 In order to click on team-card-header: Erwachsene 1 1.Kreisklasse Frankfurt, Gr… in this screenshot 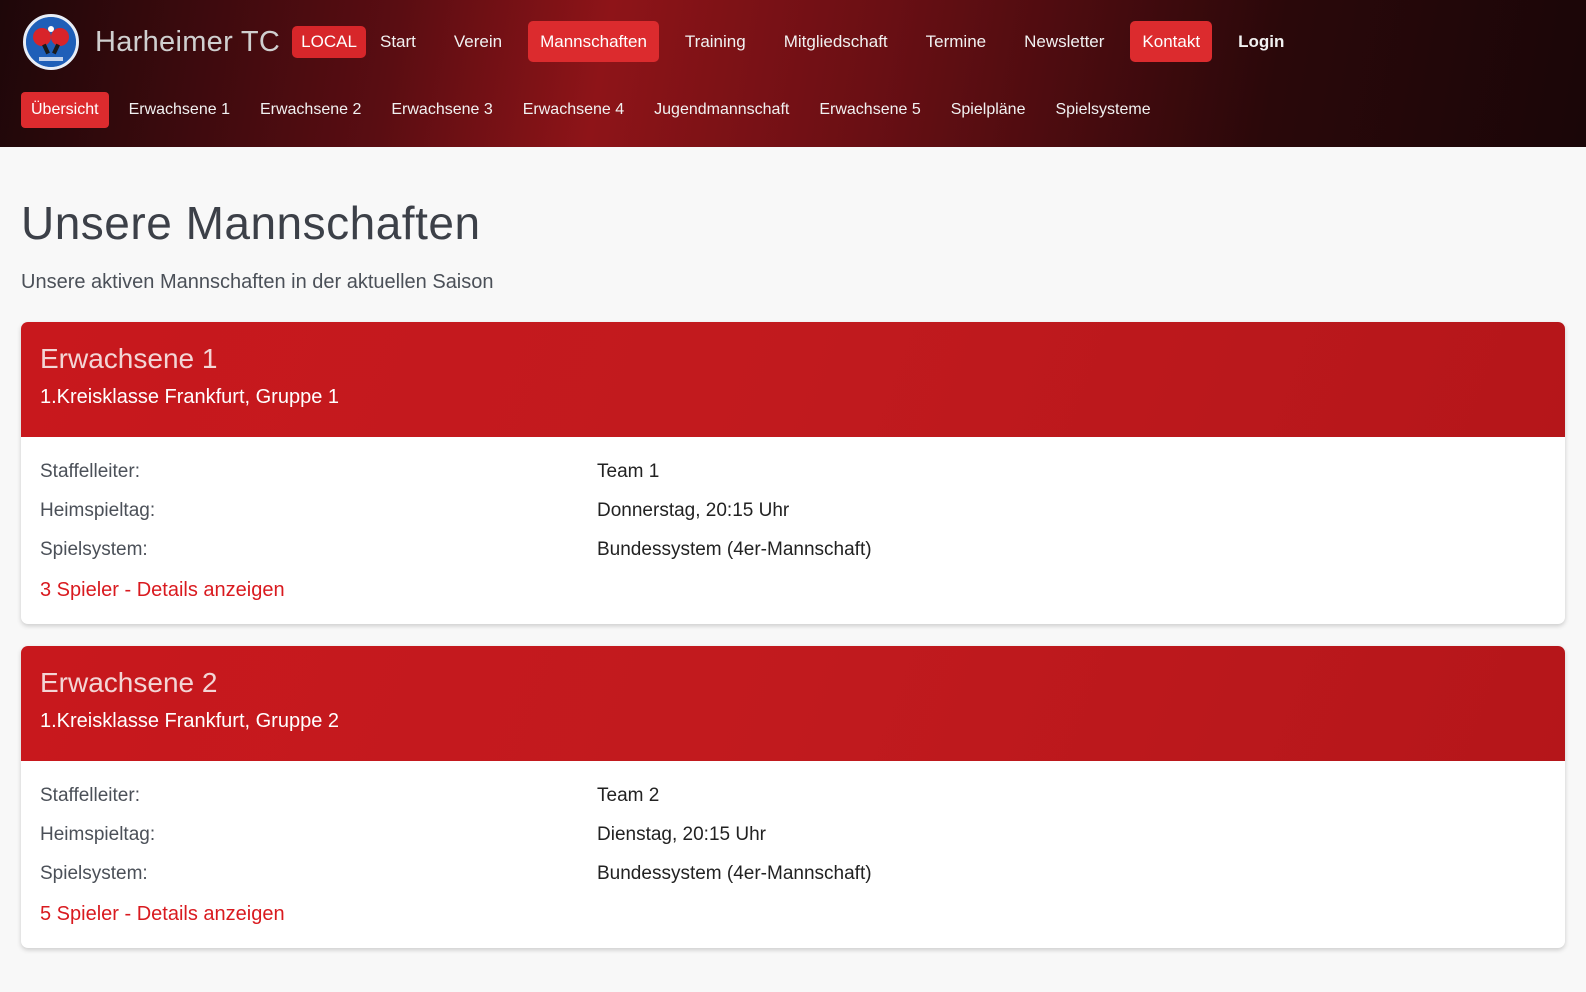, I will do `click(793, 379)`.